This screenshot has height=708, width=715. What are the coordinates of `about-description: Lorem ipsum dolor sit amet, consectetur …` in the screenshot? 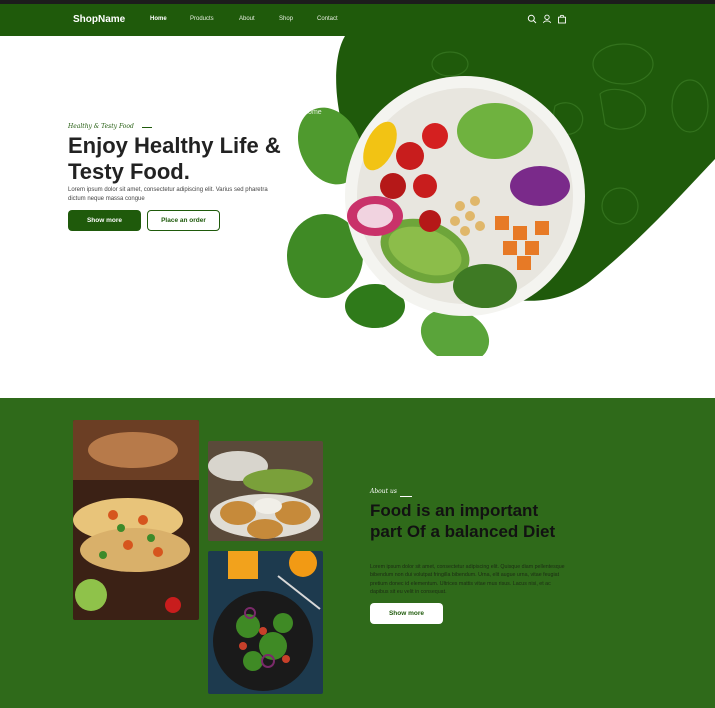 It's located at (467, 580).